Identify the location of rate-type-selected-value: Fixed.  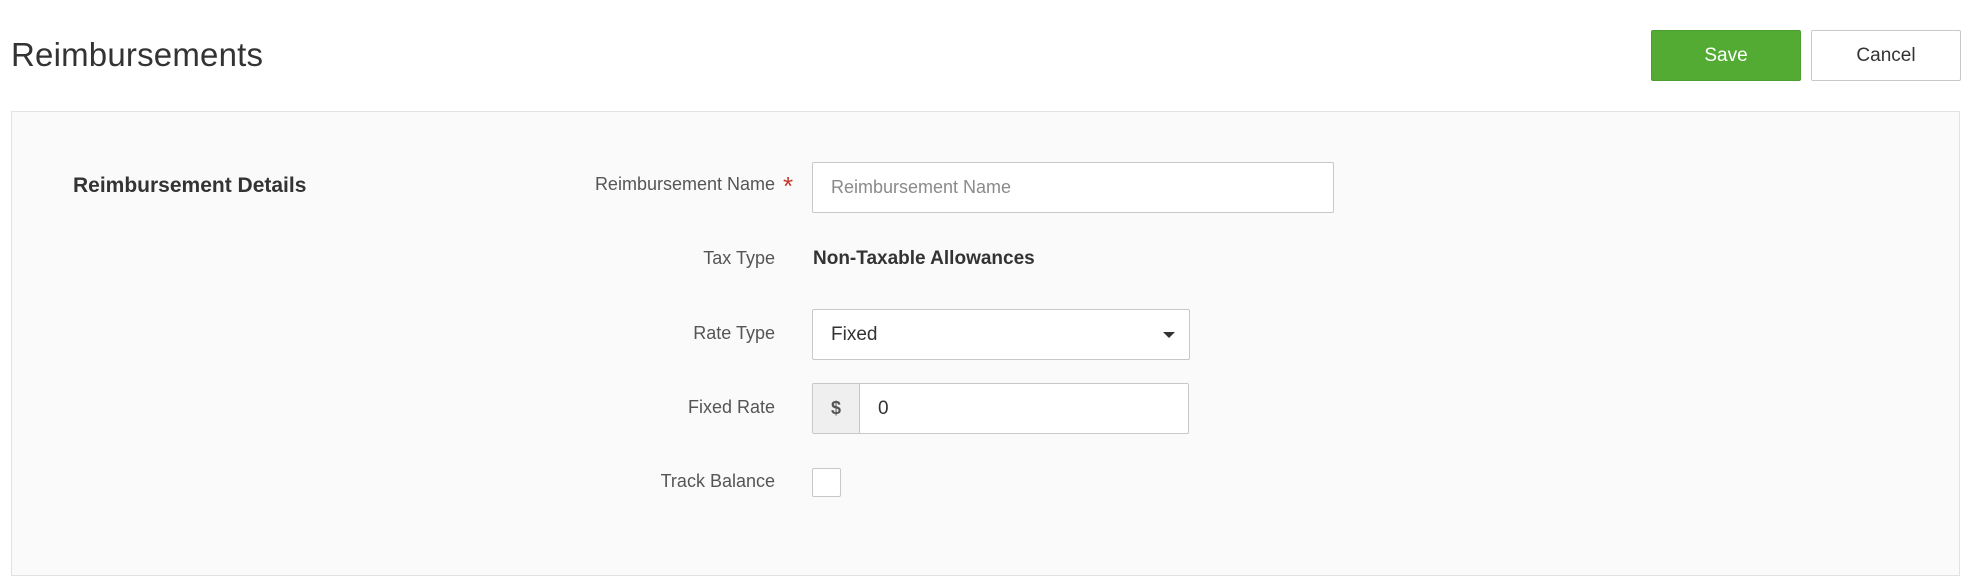
(854, 334).